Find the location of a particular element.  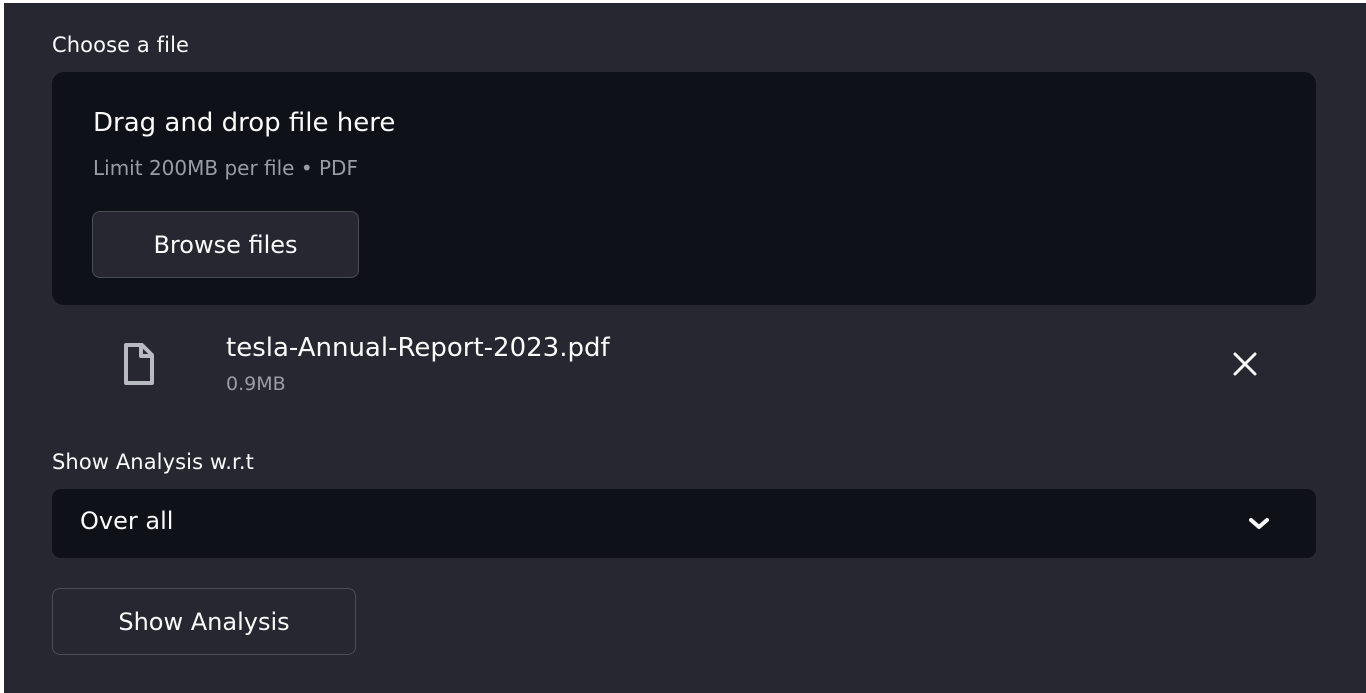

file-uploader-label: Choose a file is located at coordinates (121, 45).